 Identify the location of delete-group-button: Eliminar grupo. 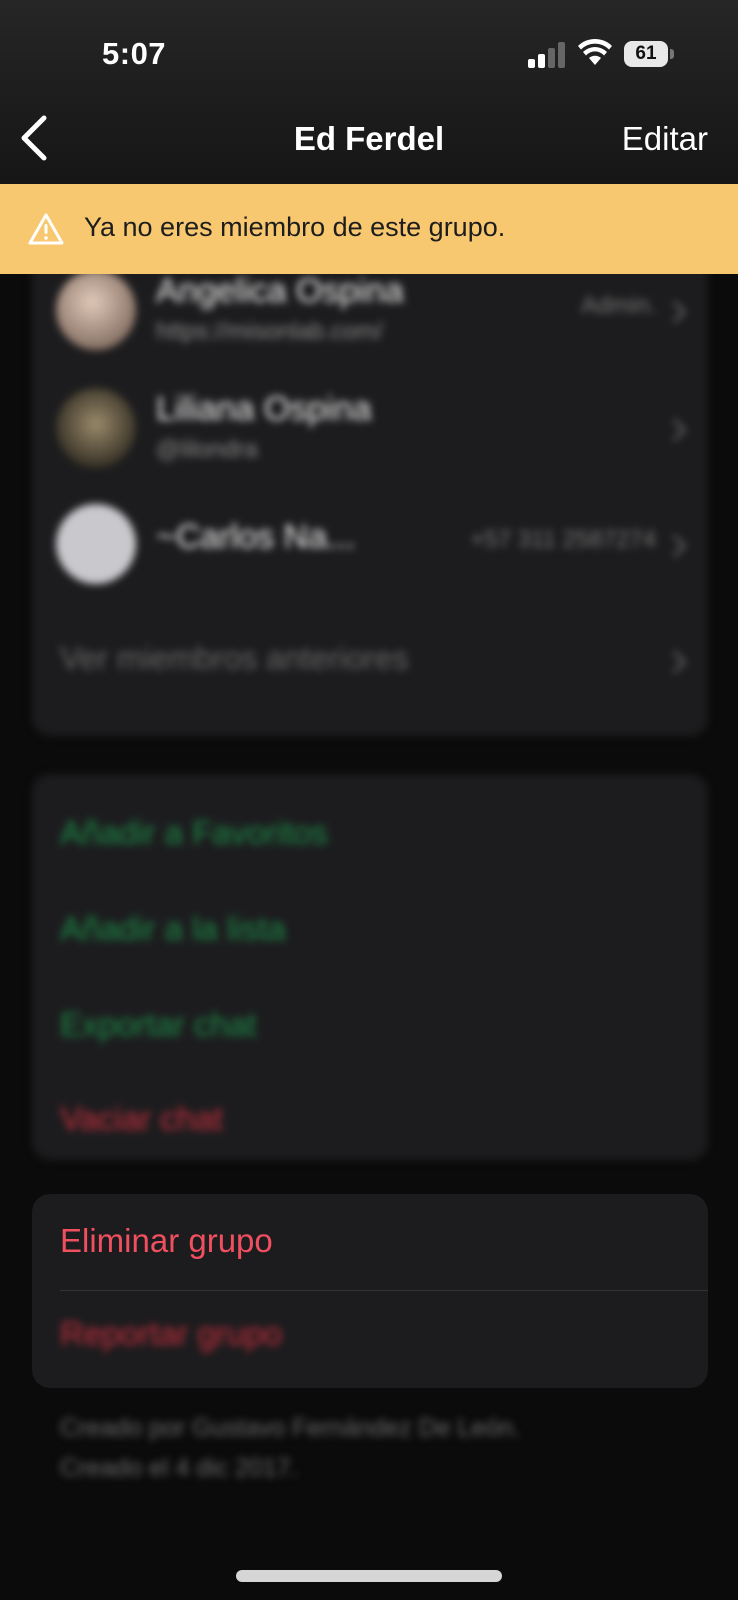
(166, 1241).